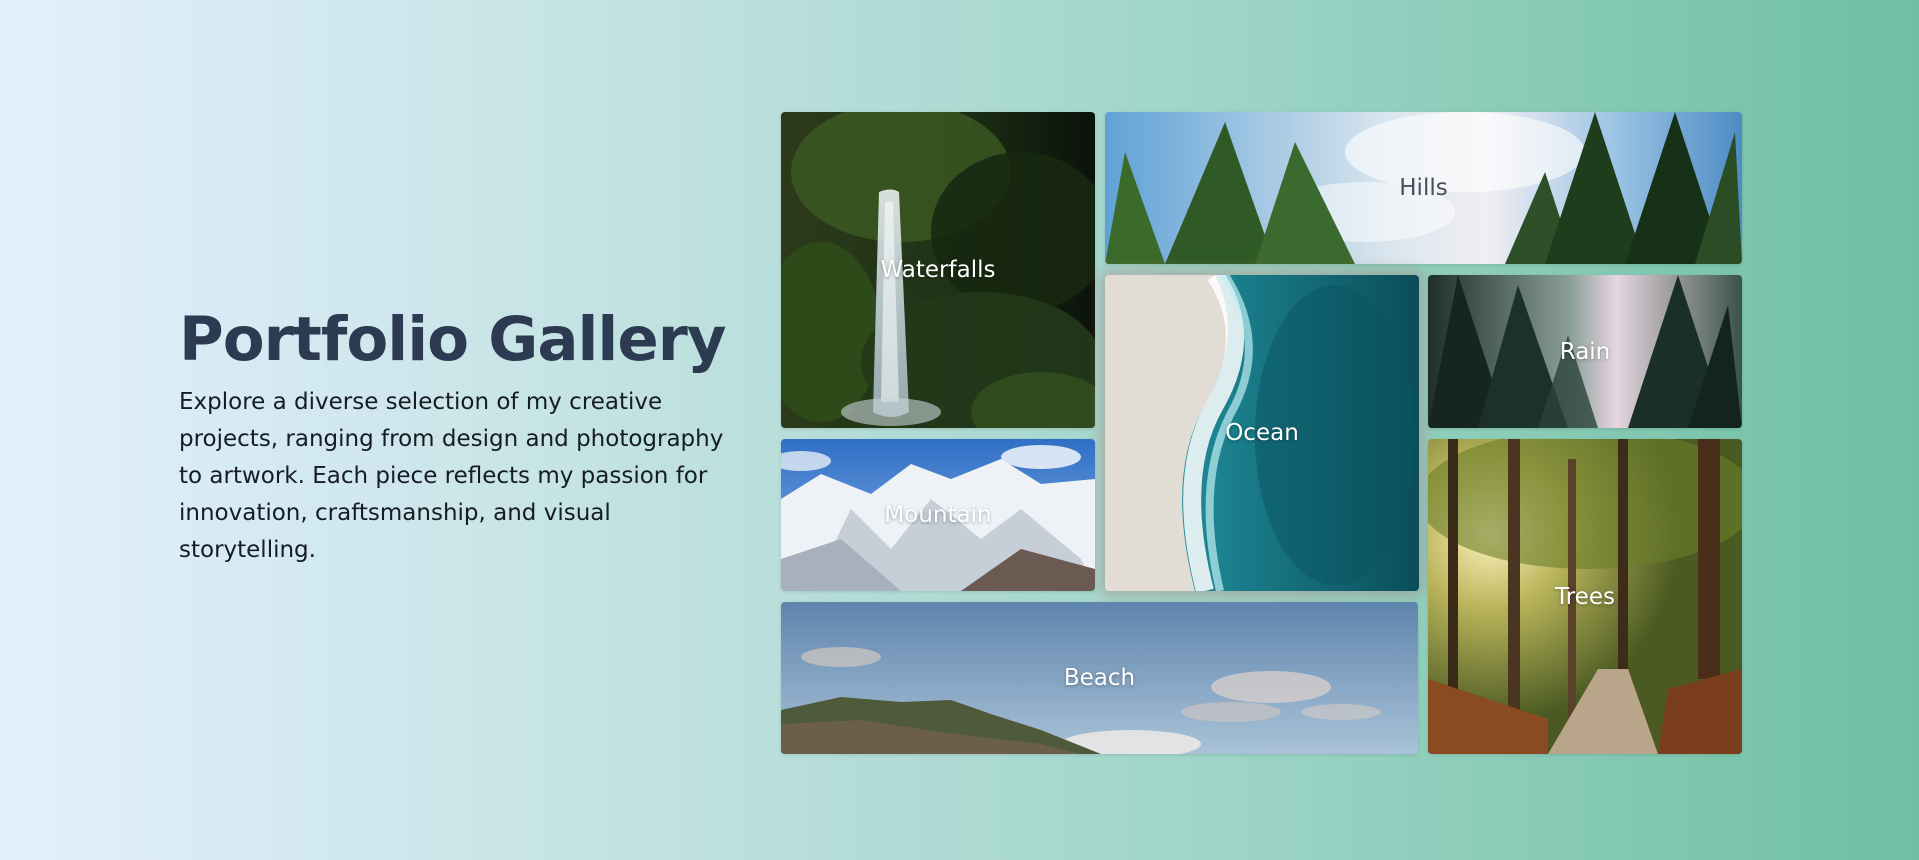  I want to click on gallery-tile-beach: Beach, so click(1099, 678).